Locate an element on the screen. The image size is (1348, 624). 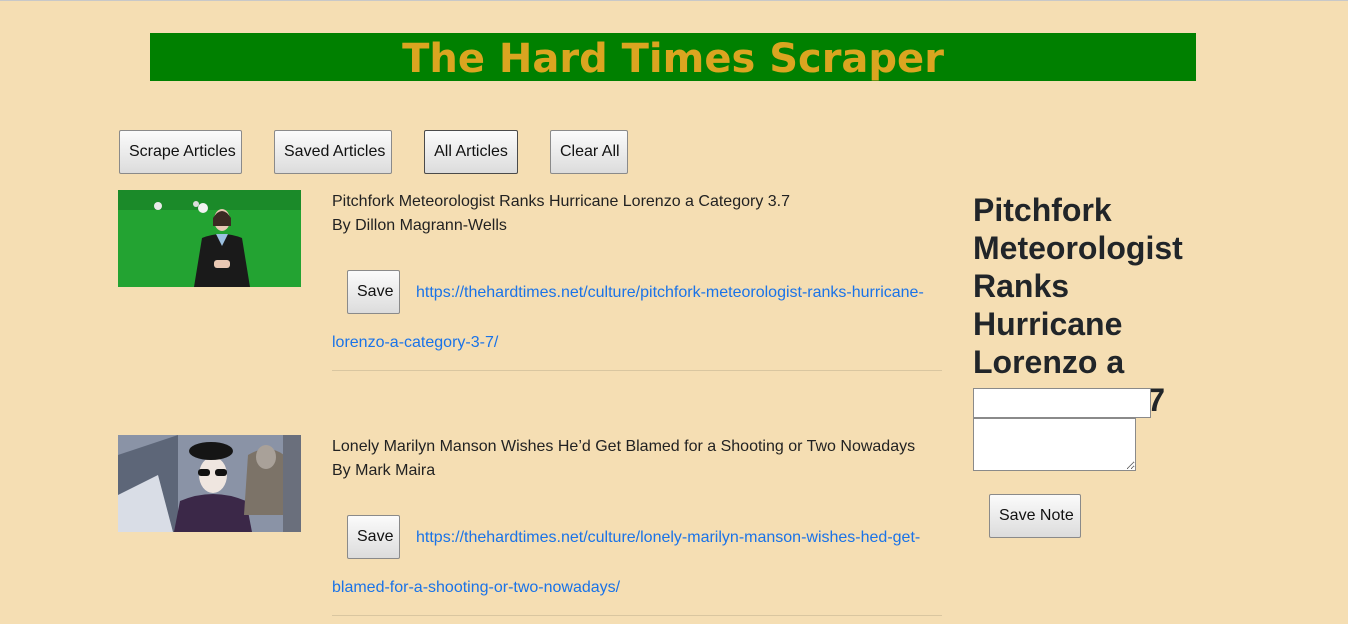
article-author: By Mark Maira is located at coordinates (384, 470).